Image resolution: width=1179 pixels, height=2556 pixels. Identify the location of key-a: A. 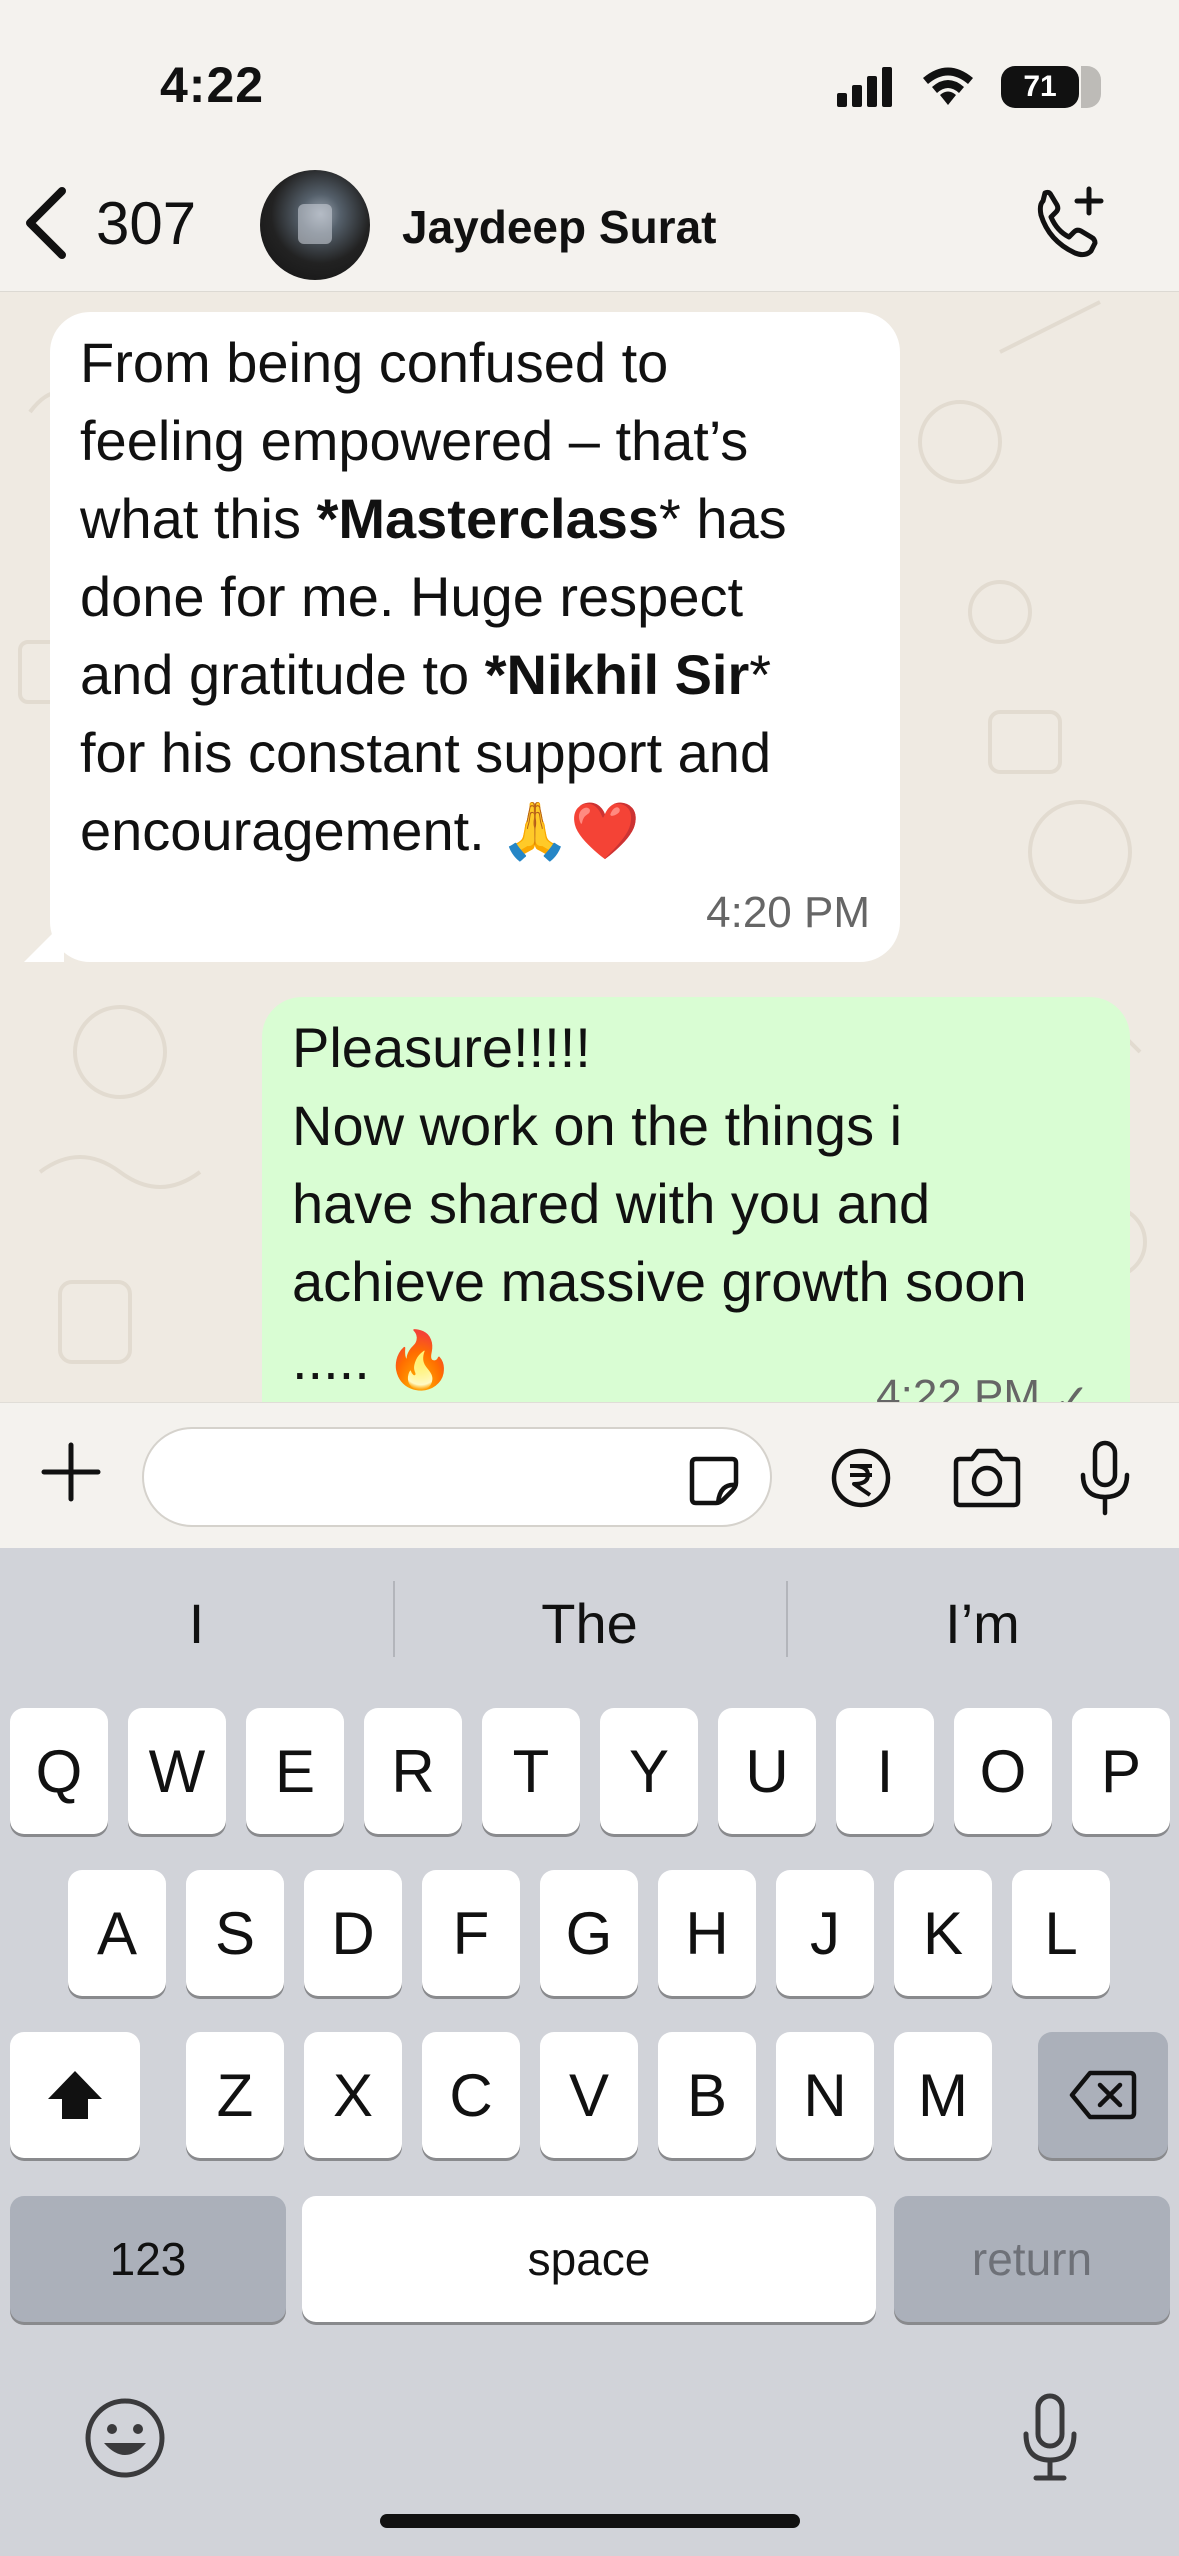
(117, 1933).